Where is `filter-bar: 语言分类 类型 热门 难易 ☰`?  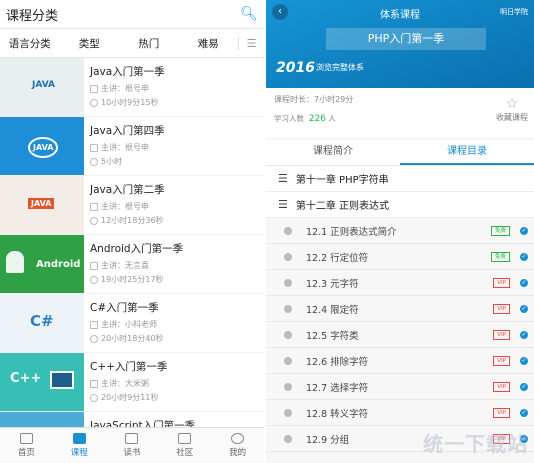
filter-bar: 语言分类 类型 热门 难易 ☰ is located at coordinates (132, 43).